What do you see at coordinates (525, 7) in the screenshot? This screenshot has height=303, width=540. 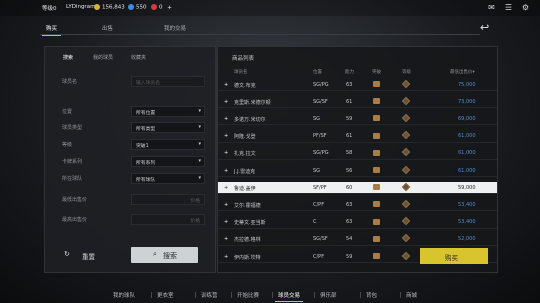 I see `settings-icon: ⚙` at bounding box center [525, 7].